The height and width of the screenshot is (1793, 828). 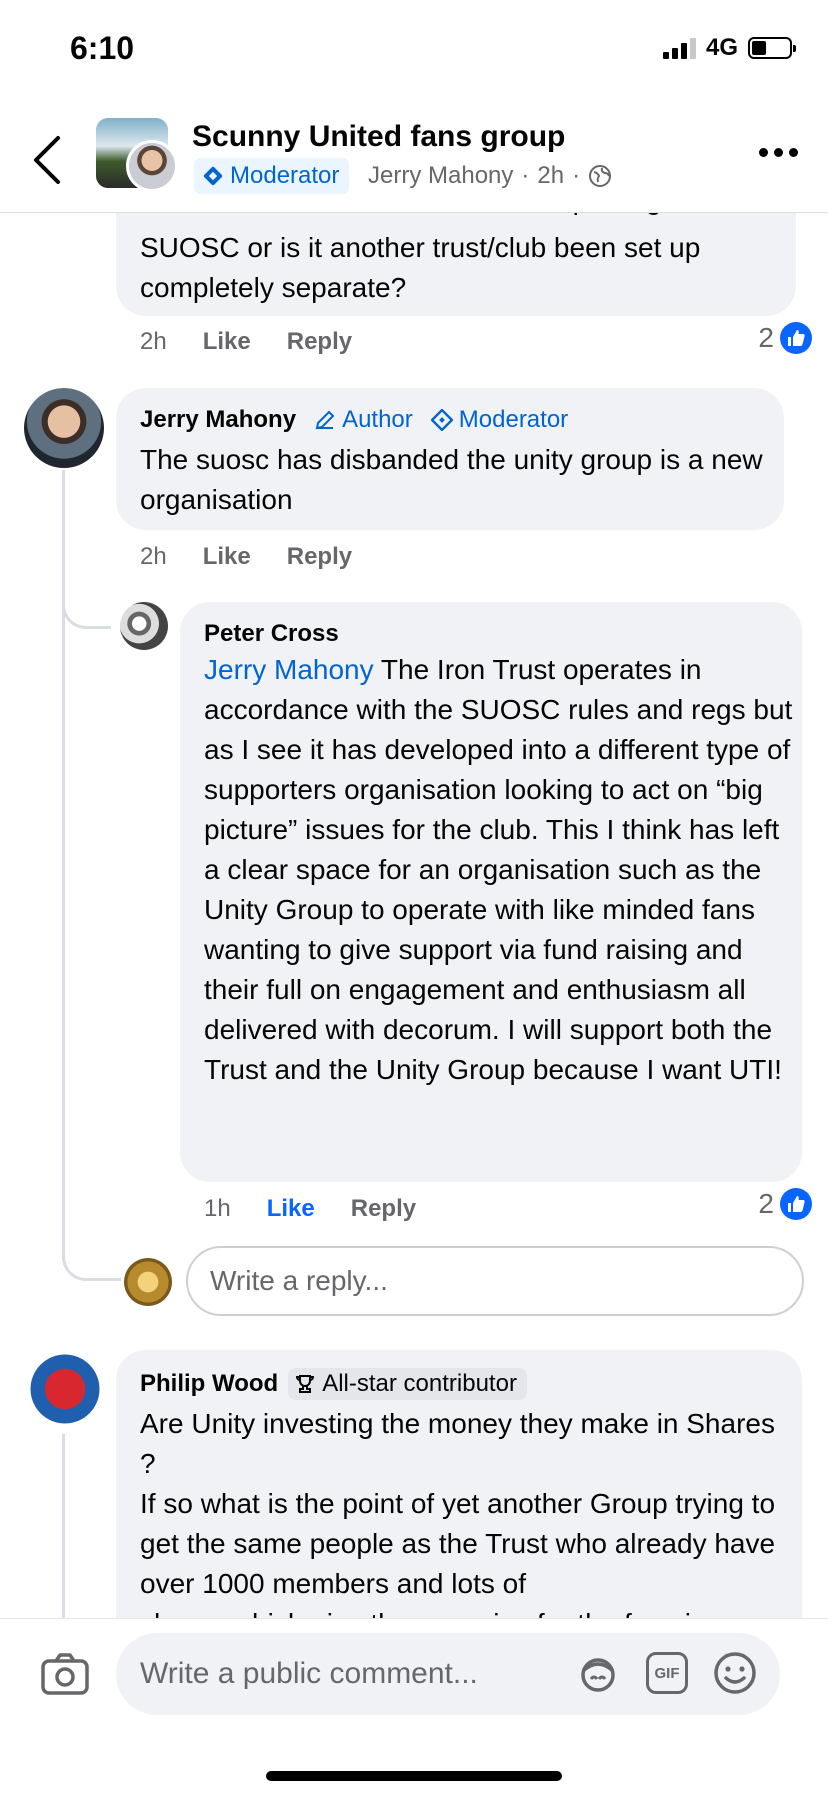 What do you see at coordinates (679, 48) in the screenshot?
I see `signal-icon` at bounding box center [679, 48].